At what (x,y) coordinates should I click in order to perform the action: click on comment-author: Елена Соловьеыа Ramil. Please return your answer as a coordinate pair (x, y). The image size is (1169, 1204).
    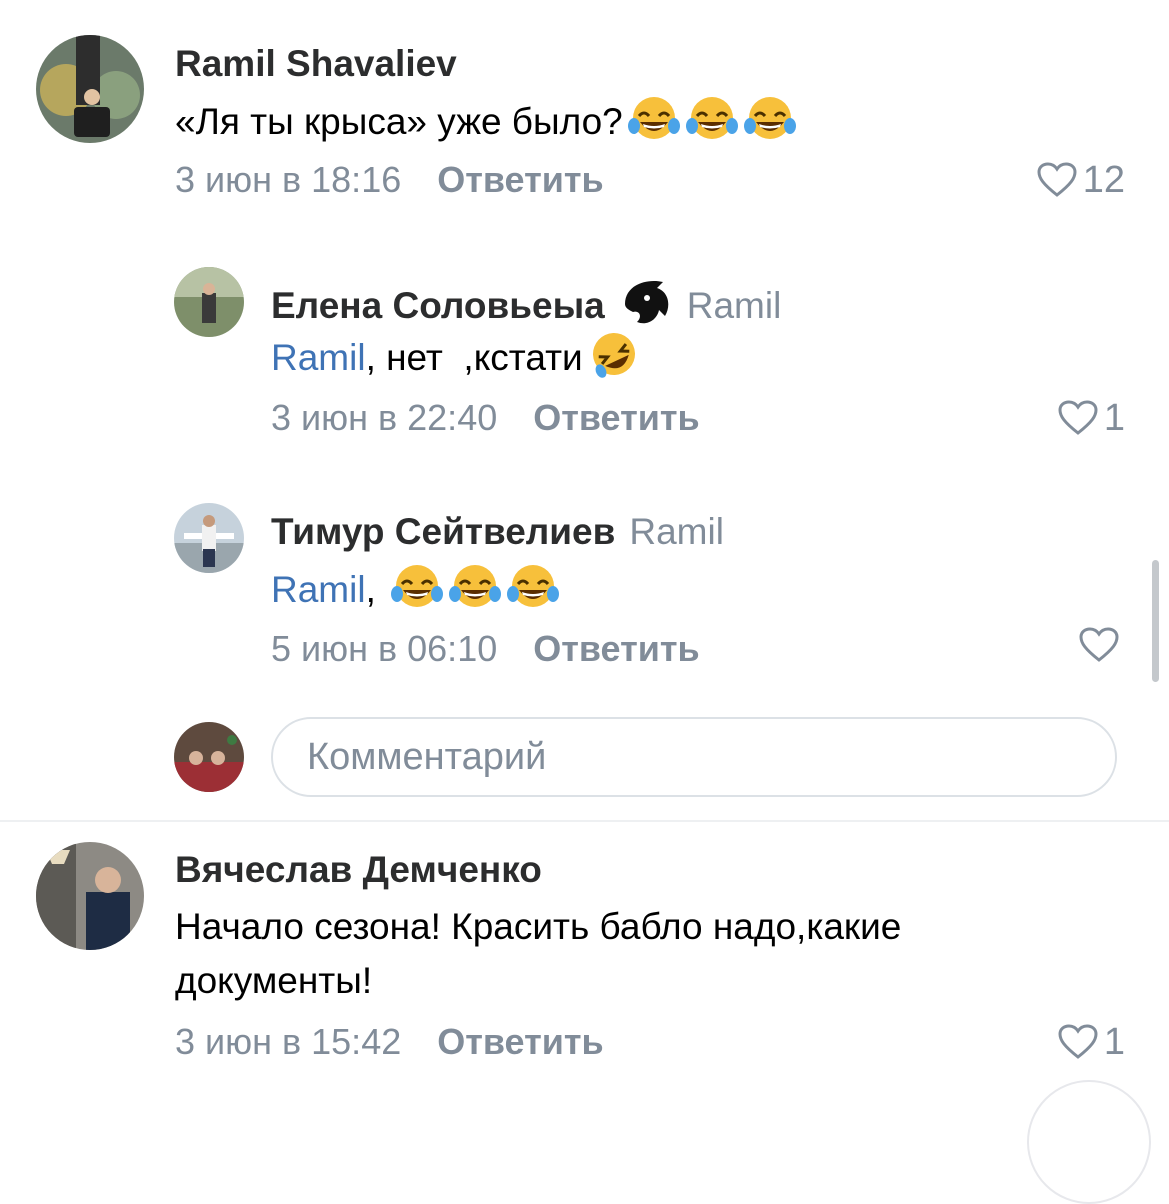
    Looking at the image, I should click on (526, 307).